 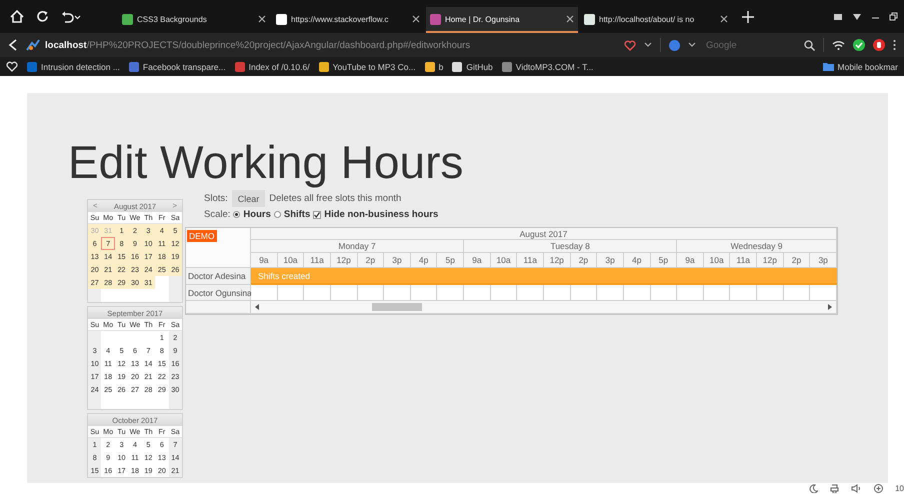 I want to click on menu-icon, so click(x=894, y=45).